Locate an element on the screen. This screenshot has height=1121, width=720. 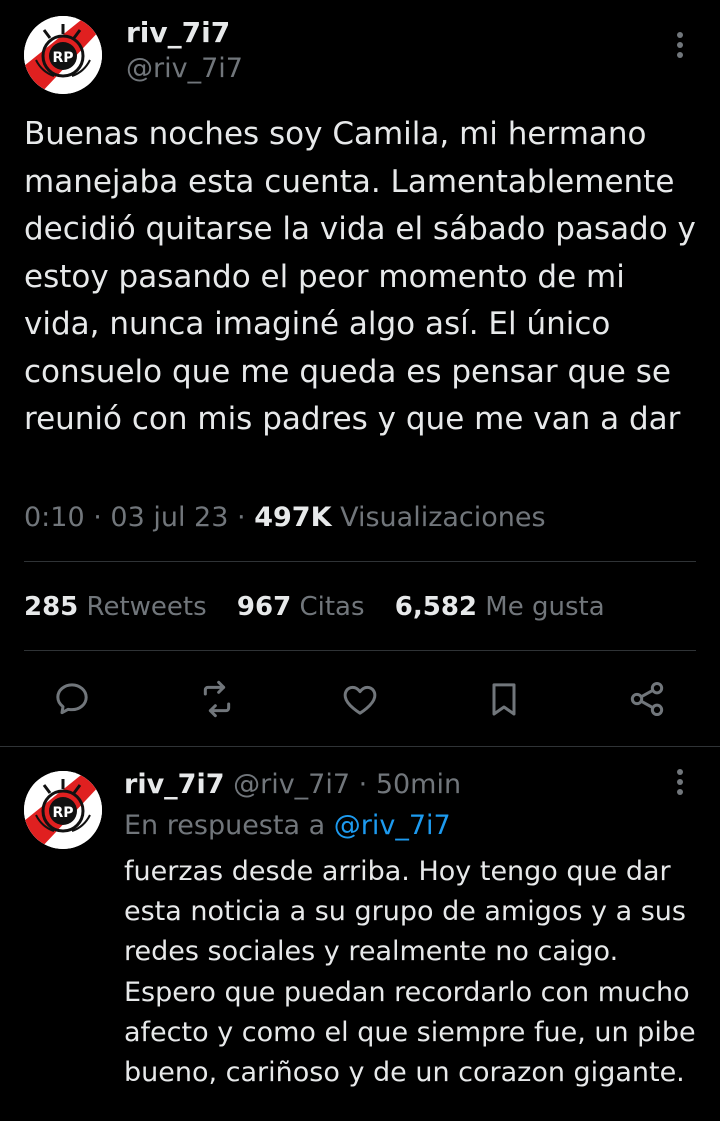
quotes-count: 967 is located at coordinates (264, 607).